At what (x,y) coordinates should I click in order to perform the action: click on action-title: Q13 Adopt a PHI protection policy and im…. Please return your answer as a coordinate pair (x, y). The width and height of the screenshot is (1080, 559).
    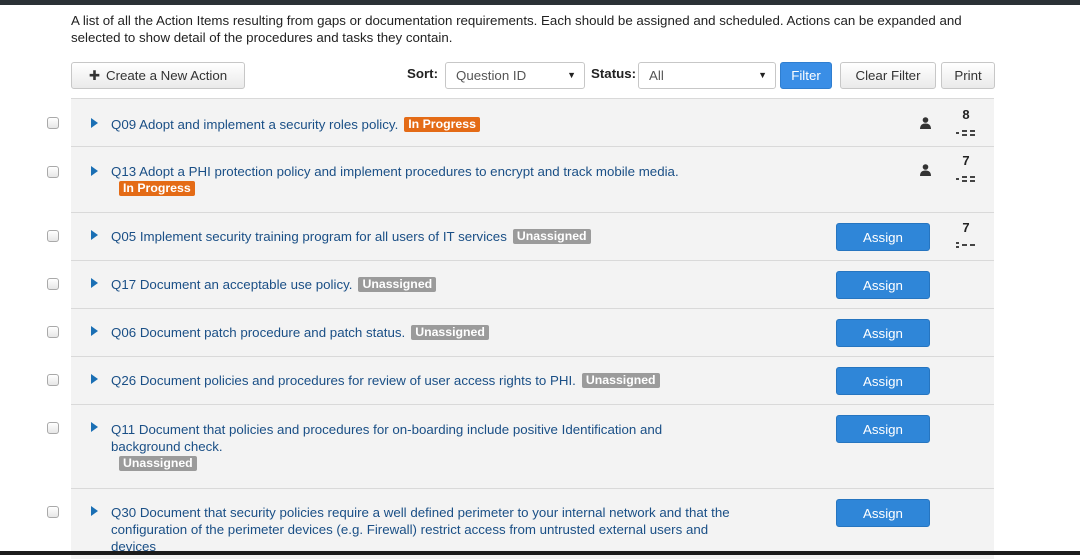
    Looking at the image, I should click on (395, 171).